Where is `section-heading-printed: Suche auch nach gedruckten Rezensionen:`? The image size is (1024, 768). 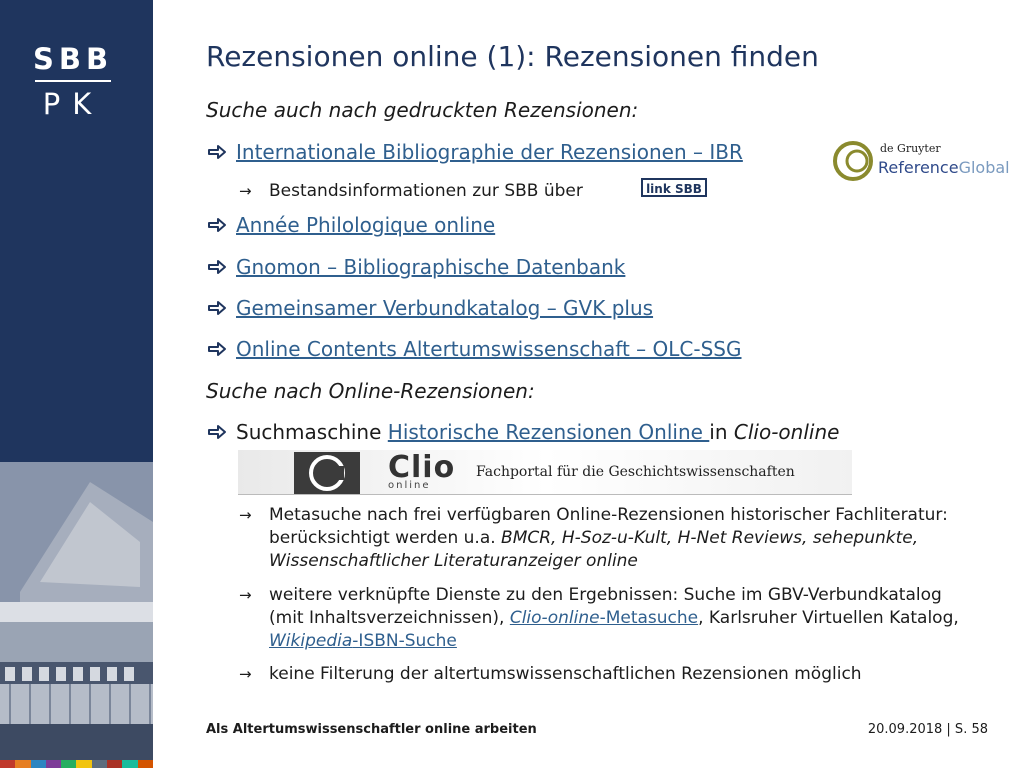 section-heading-printed: Suche auch nach gedruckten Rezensionen: is located at coordinates (422, 110).